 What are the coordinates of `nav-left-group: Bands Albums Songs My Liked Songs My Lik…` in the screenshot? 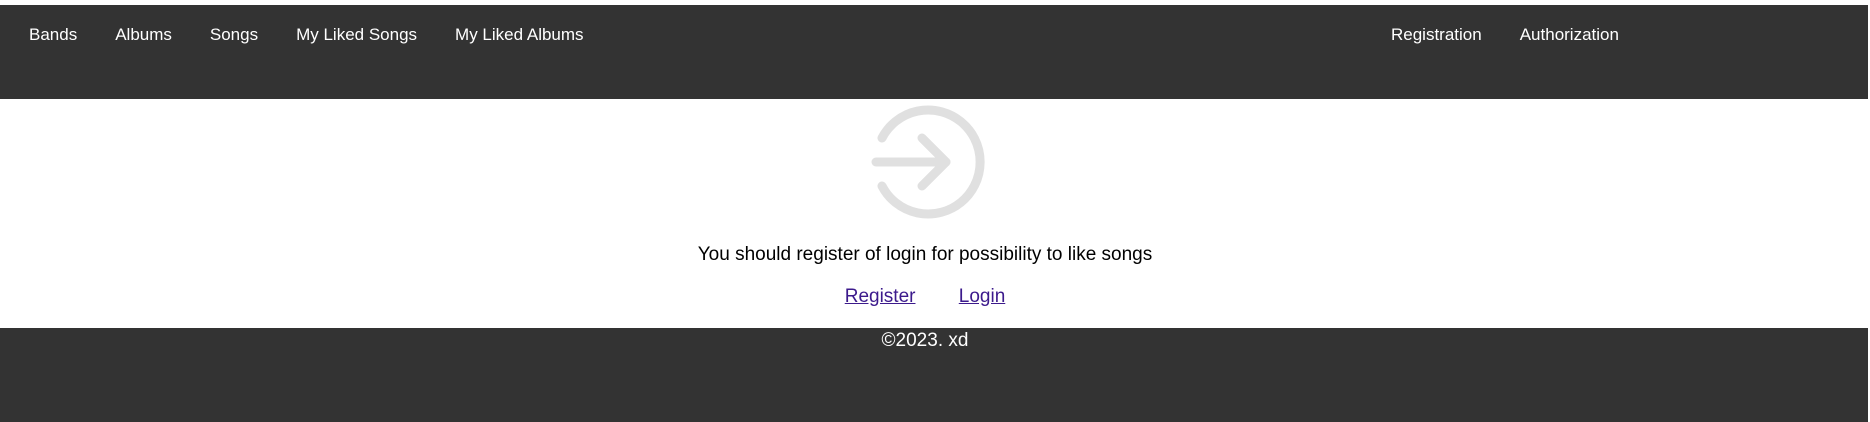 It's located at (325, 35).